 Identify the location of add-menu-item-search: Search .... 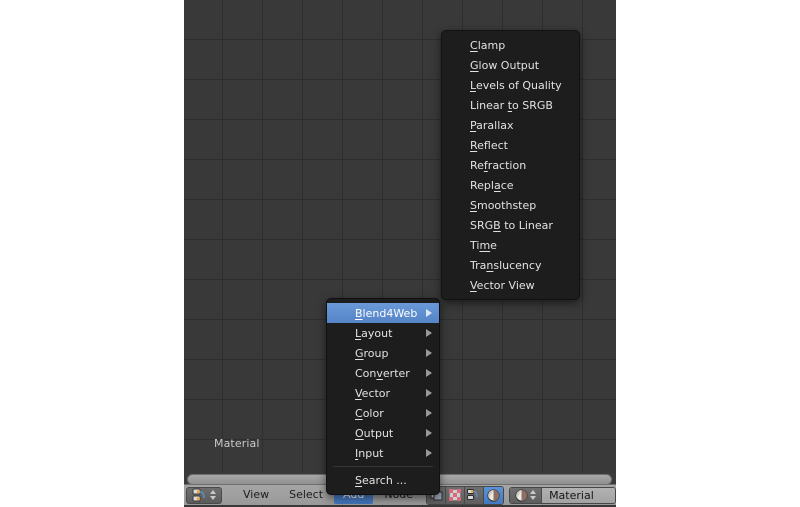
(383, 480).